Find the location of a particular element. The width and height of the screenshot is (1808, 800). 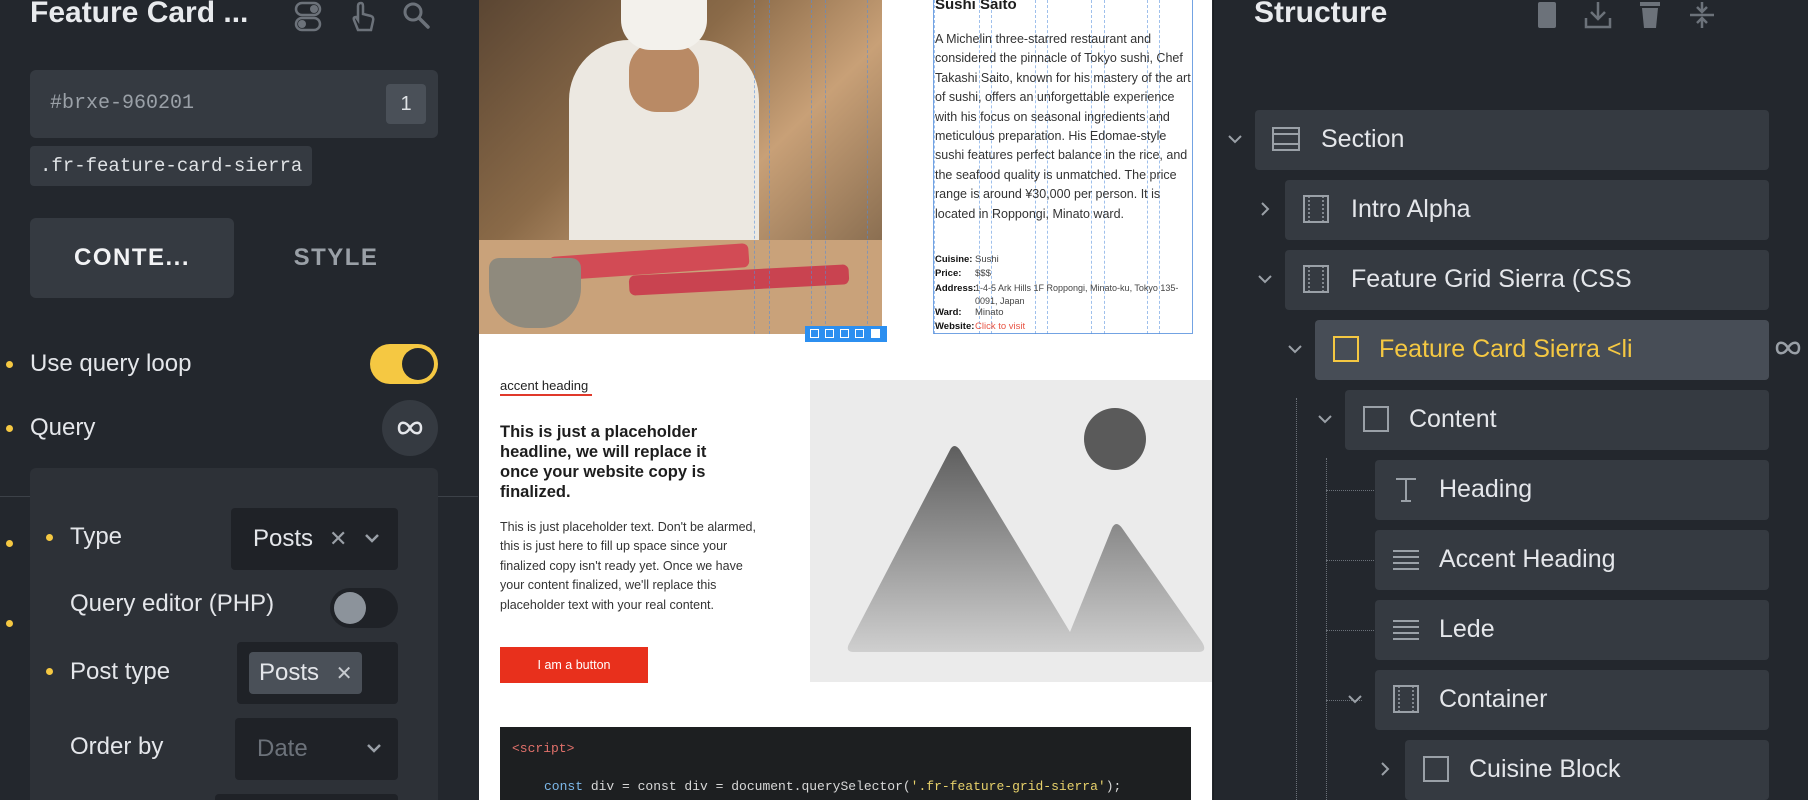

query-loop-infinity-icon is located at coordinates (1788, 348).